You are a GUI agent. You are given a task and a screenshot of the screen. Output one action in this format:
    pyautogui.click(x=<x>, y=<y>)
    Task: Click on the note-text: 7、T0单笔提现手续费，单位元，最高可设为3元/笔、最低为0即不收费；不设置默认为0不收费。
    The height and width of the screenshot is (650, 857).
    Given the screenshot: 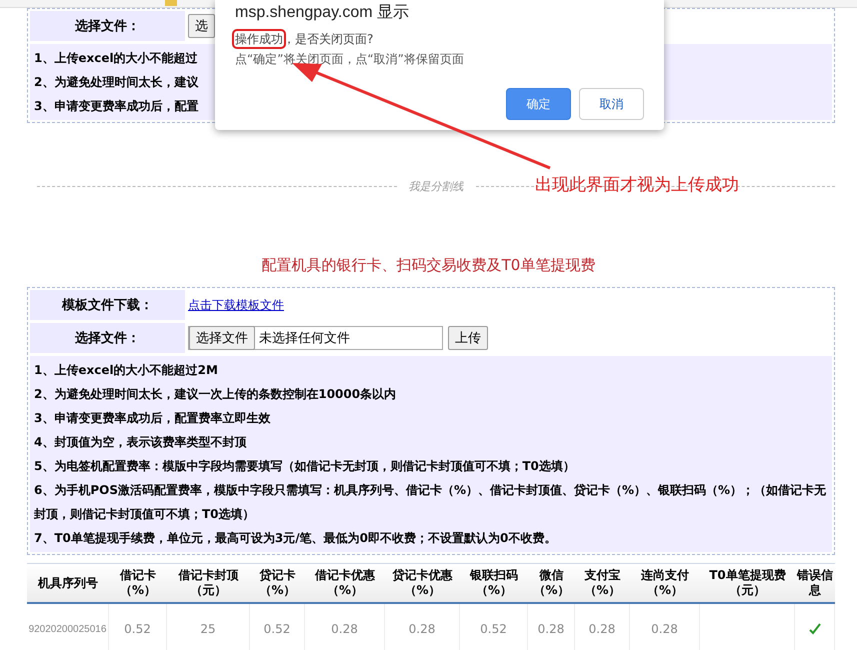 What is the action you would take?
    pyautogui.click(x=295, y=538)
    